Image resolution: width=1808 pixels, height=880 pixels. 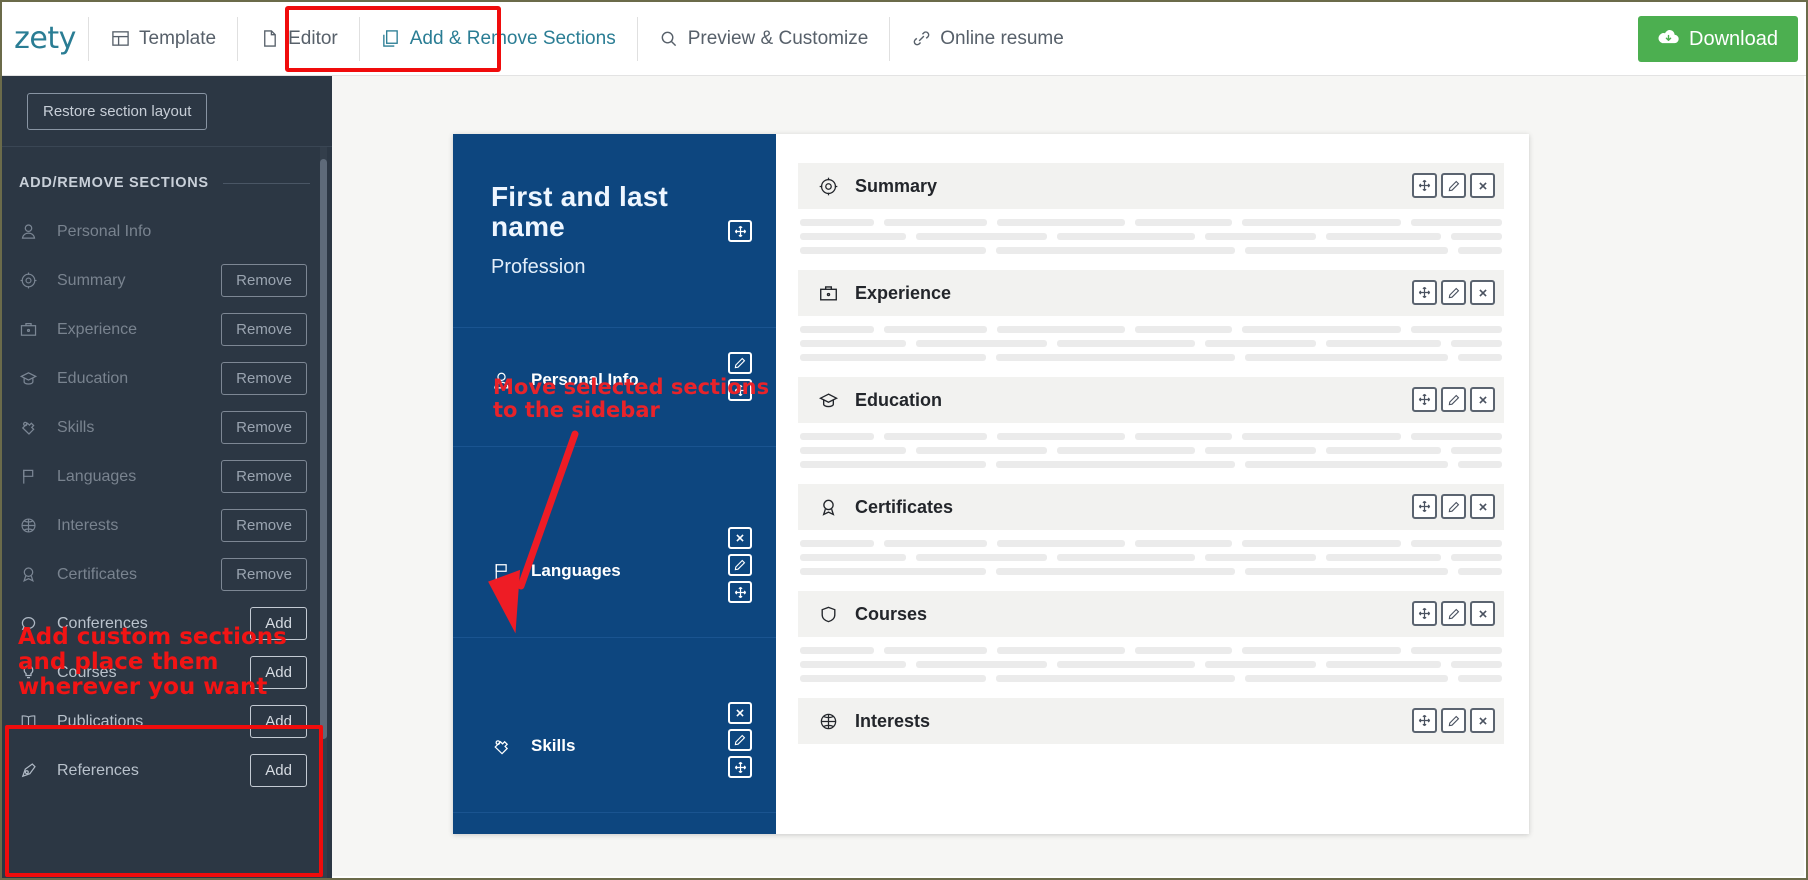 I want to click on remove-button-skills: Remove, so click(x=264, y=427).